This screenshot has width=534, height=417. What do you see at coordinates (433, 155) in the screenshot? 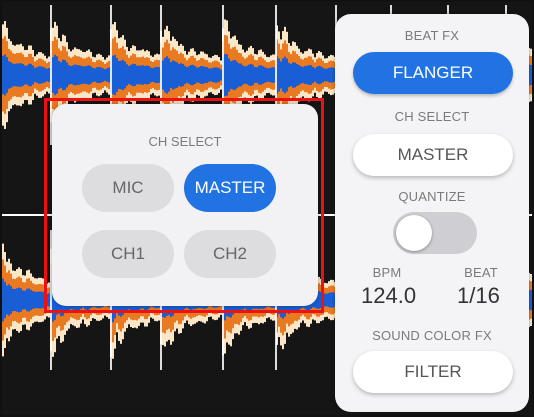
I see `ch-select-button: MASTER` at bounding box center [433, 155].